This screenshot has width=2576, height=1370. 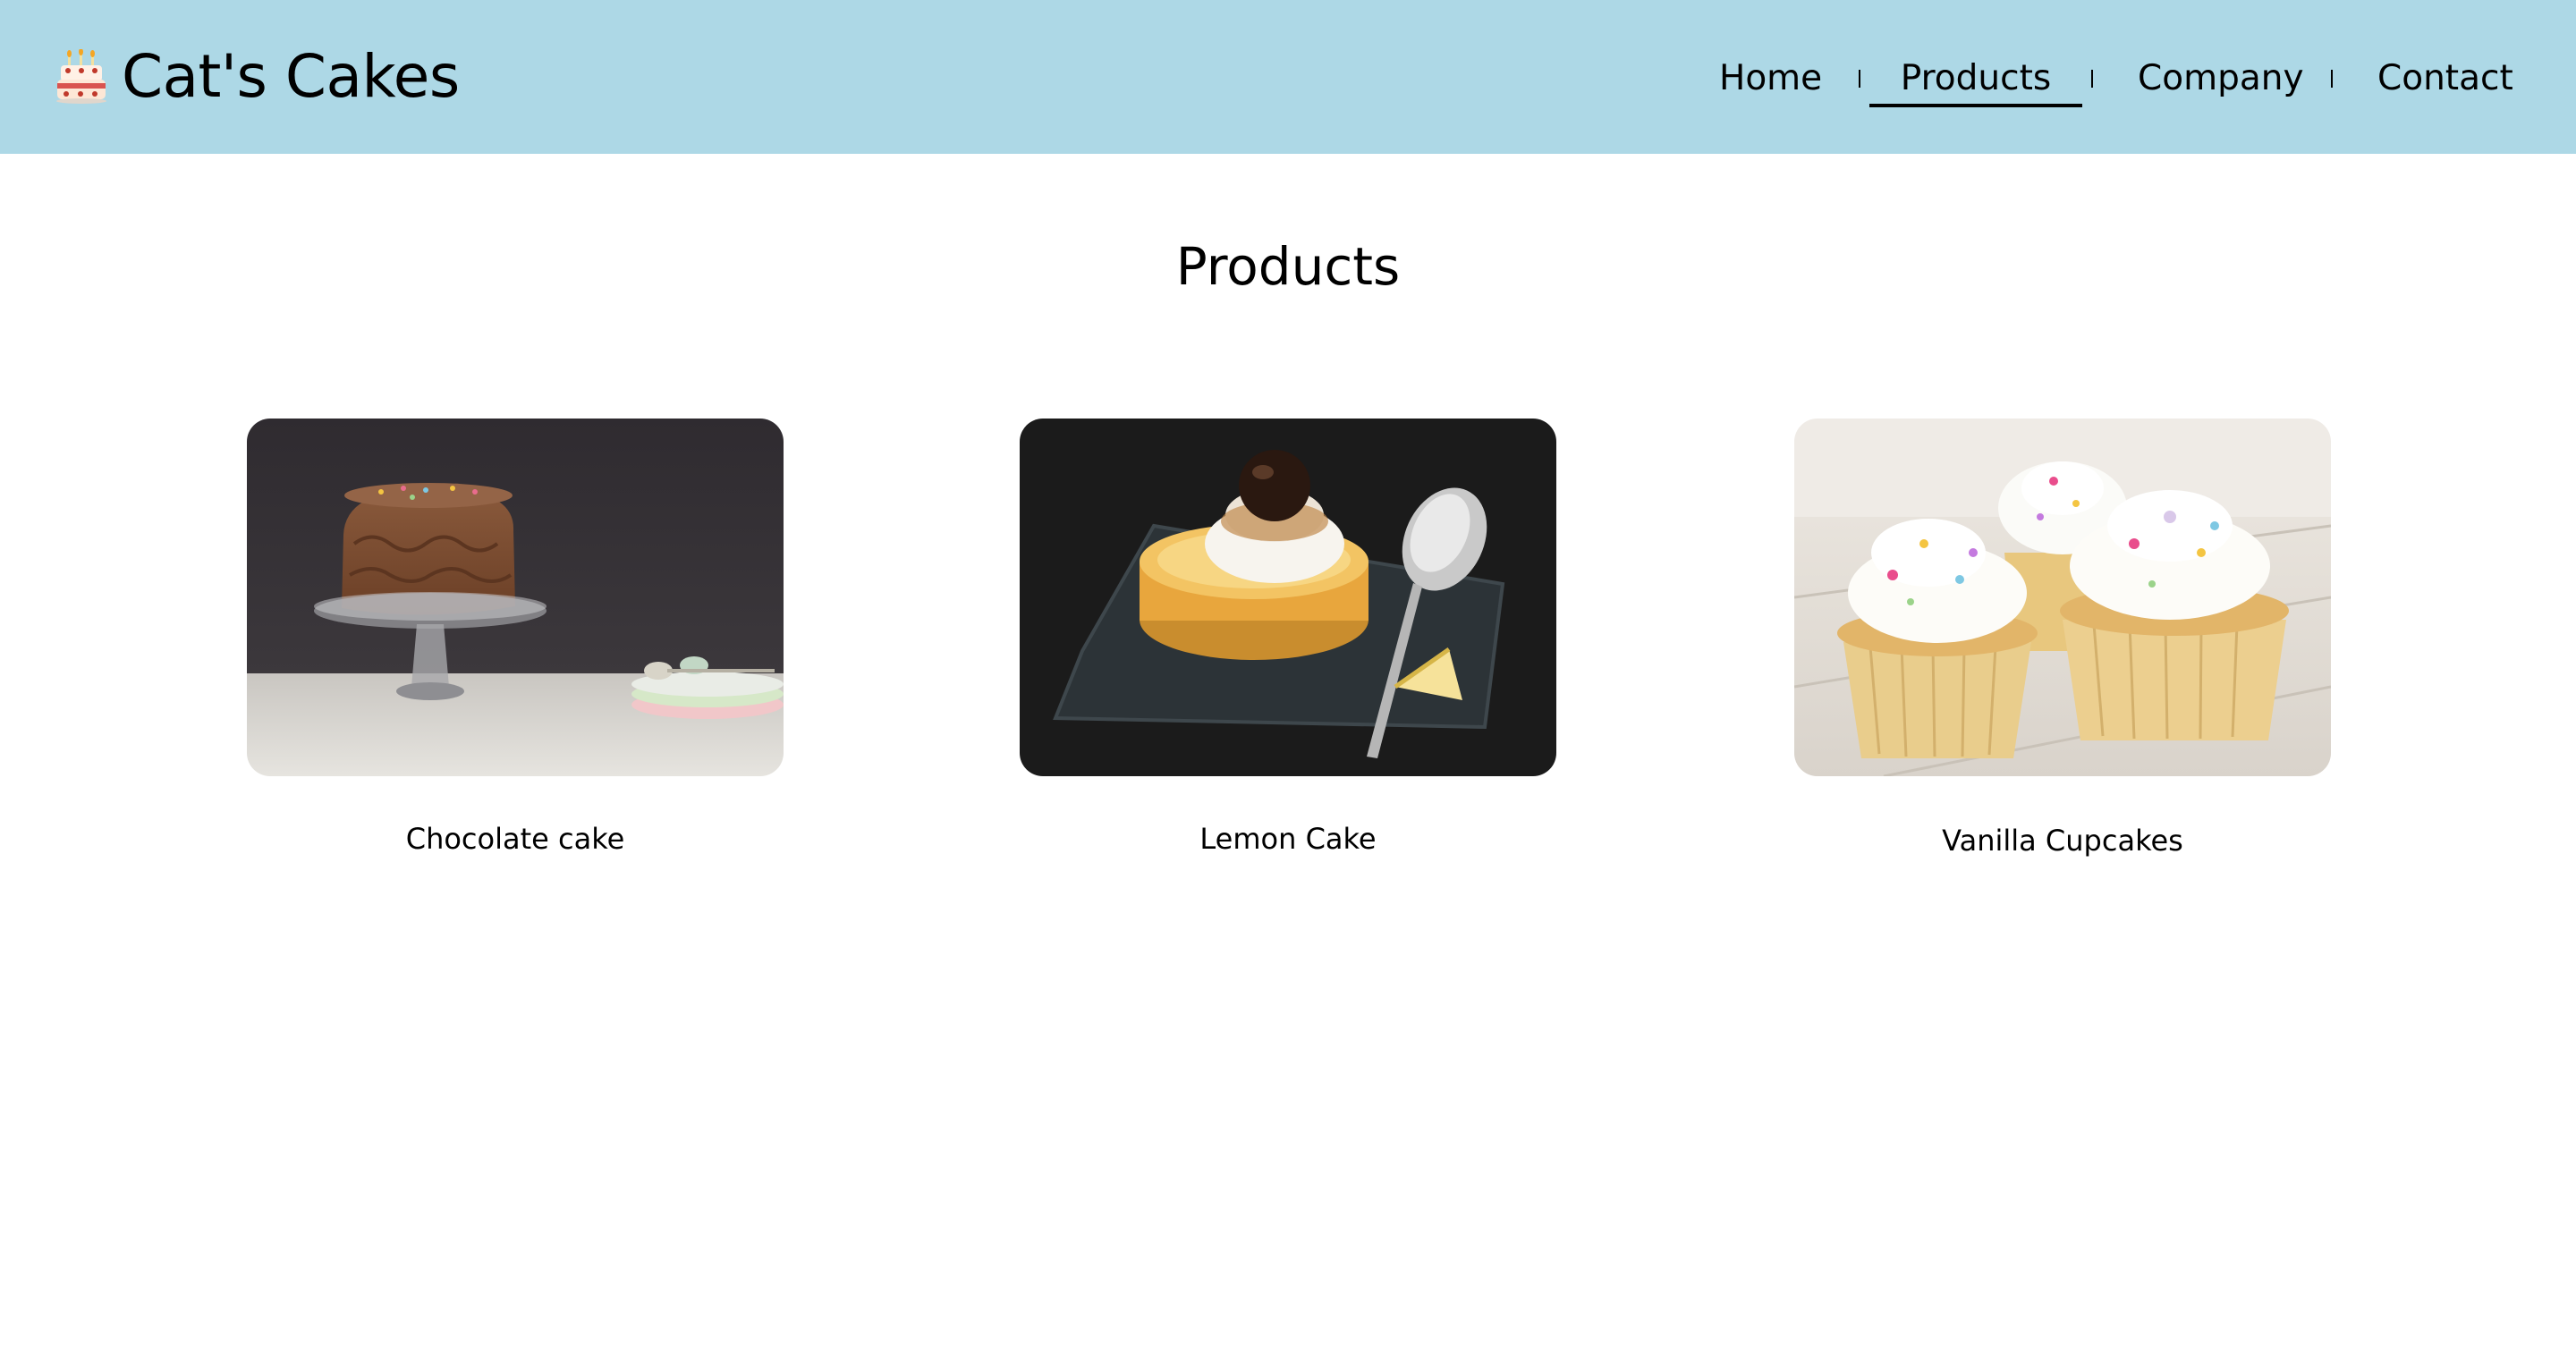 What do you see at coordinates (2062, 841) in the screenshot?
I see `product-name: Vanilla Cupcakes` at bounding box center [2062, 841].